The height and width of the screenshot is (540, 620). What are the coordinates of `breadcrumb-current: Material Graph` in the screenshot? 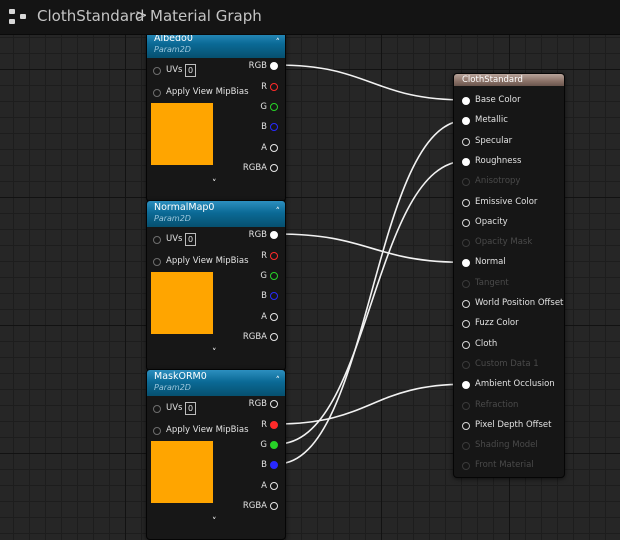 It's located at (206, 16).